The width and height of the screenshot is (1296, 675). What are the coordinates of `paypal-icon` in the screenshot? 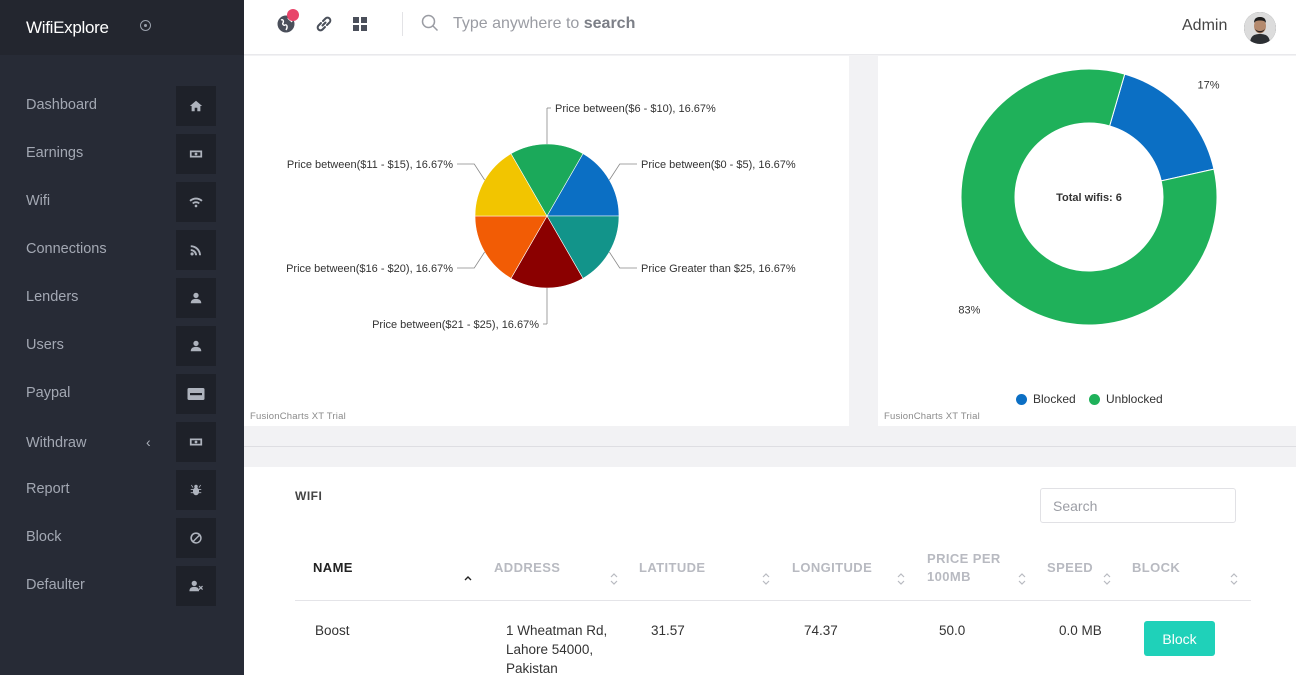 It's located at (196, 394).